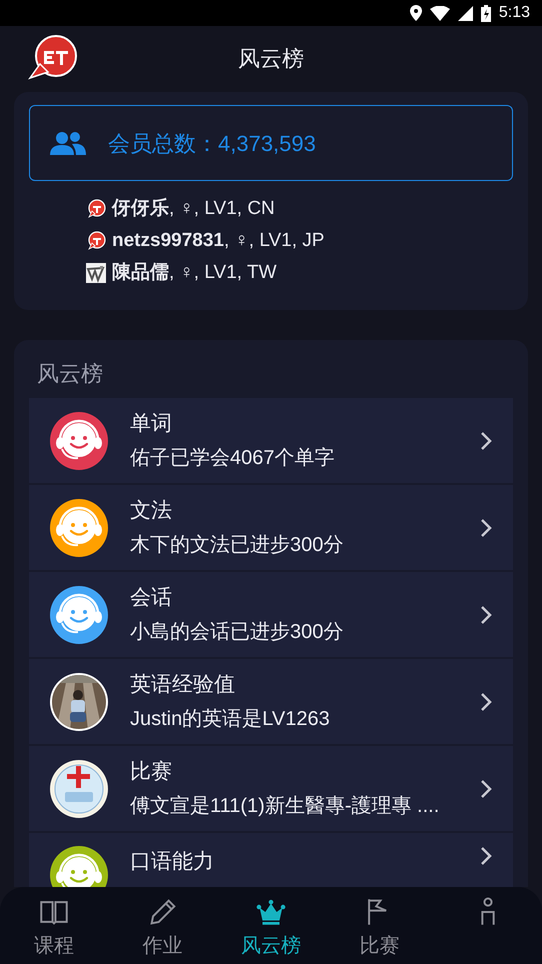  Describe the element at coordinates (465, 13) in the screenshot. I see `signal-icon` at that location.